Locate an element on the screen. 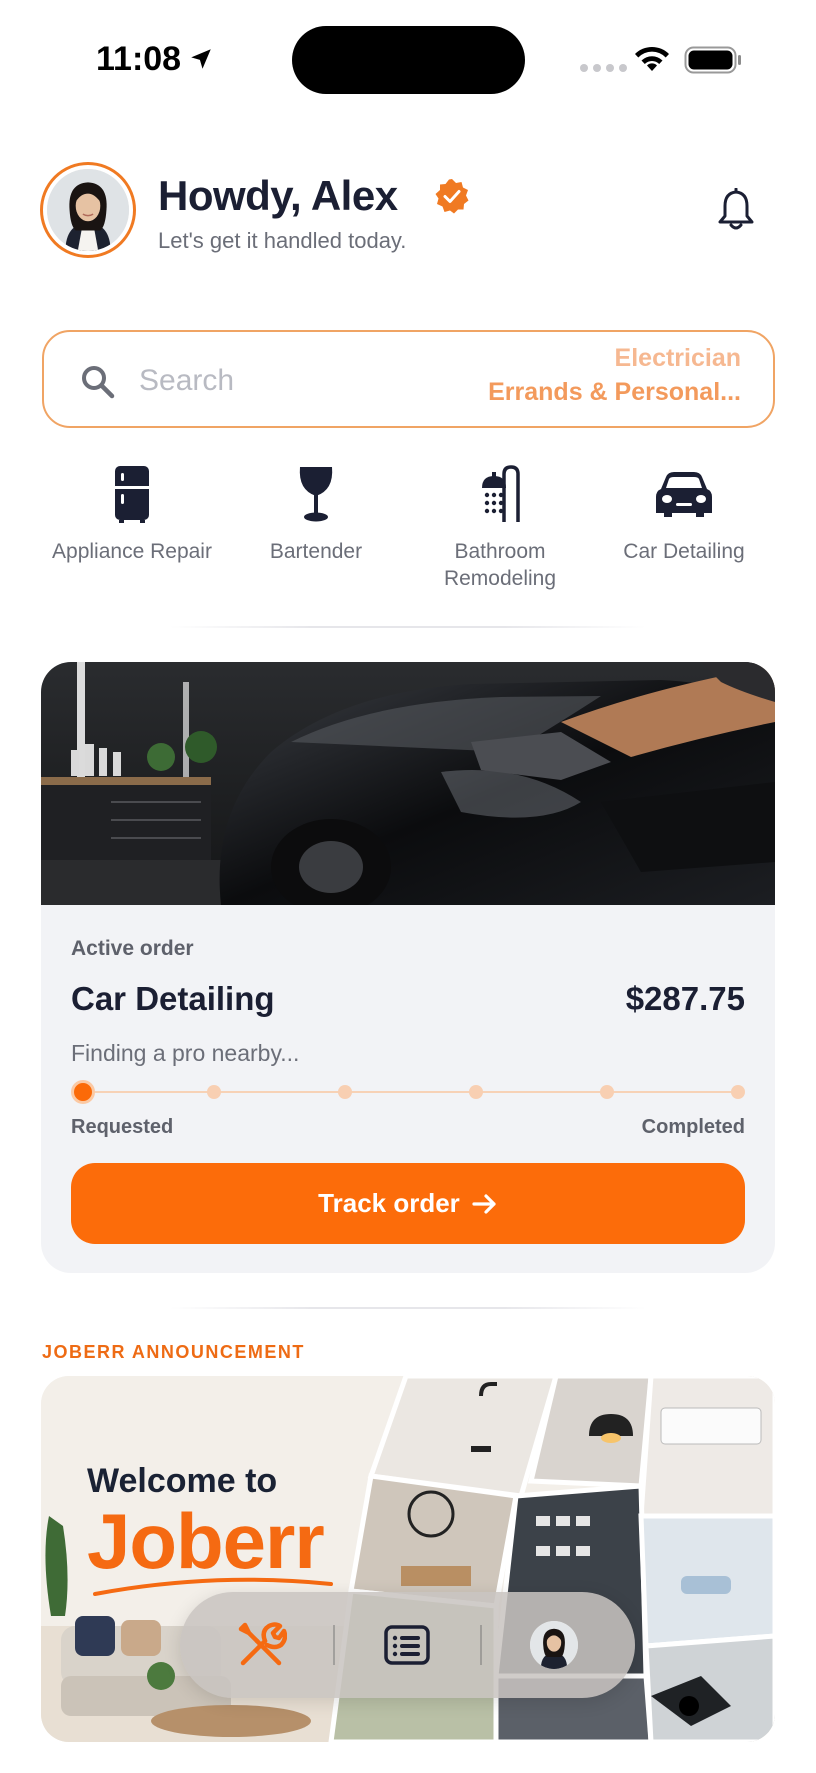  tools-icon is located at coordinates (263, 1644).